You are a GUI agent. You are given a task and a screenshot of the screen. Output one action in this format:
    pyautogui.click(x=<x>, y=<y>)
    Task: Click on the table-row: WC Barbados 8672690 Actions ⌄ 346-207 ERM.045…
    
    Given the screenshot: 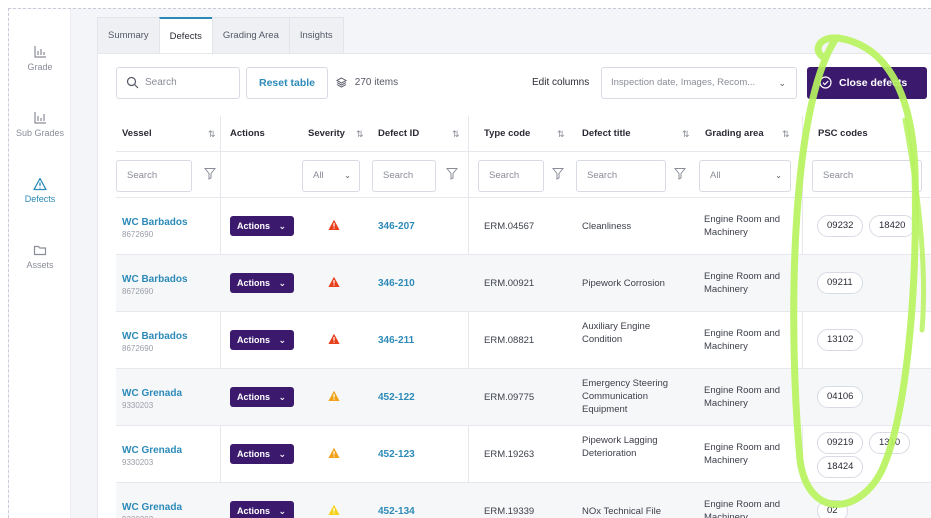 What is the action you would take?
    pyautogui.click(x=523, y=226)
    